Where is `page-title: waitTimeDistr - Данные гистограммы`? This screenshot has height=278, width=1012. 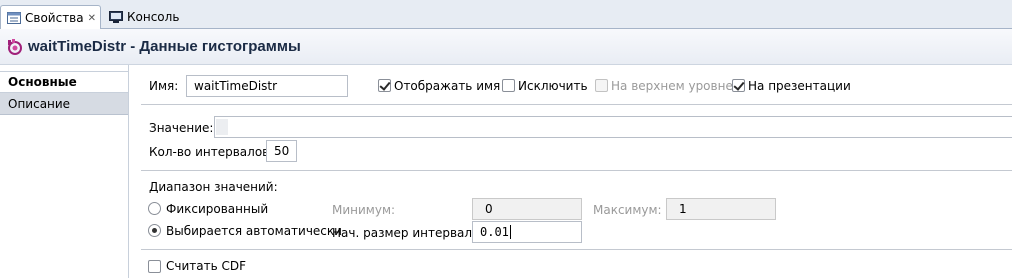
page-title: waitTimeDistr - Данные гистограммы is located at coordinates (164, 46).